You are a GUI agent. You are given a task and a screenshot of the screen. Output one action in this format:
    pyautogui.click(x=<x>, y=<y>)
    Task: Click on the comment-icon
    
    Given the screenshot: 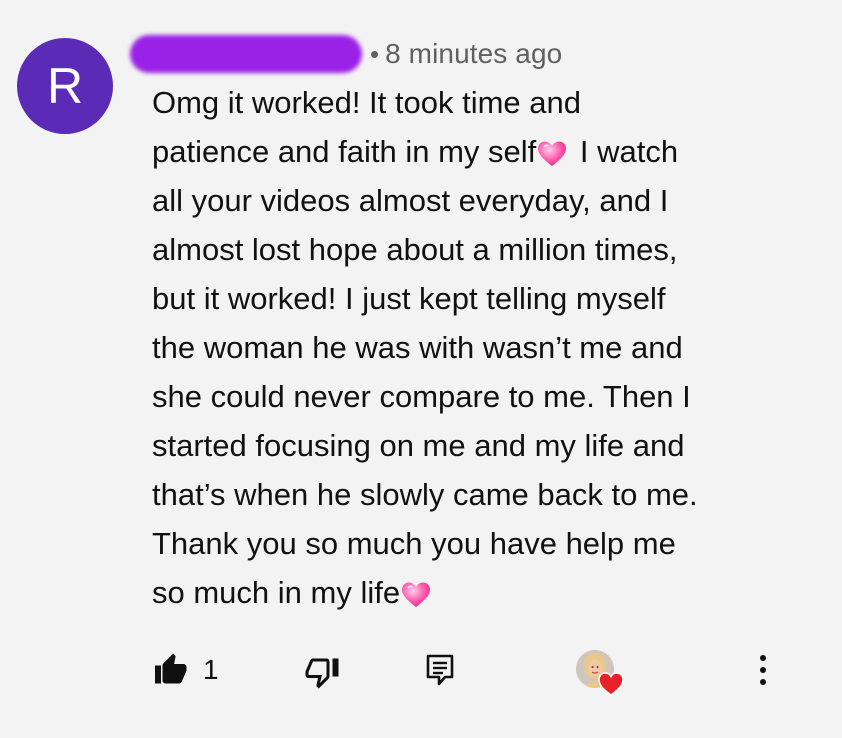 What is the action you would take?
    pyautogui.click(x=440, y=670)
    